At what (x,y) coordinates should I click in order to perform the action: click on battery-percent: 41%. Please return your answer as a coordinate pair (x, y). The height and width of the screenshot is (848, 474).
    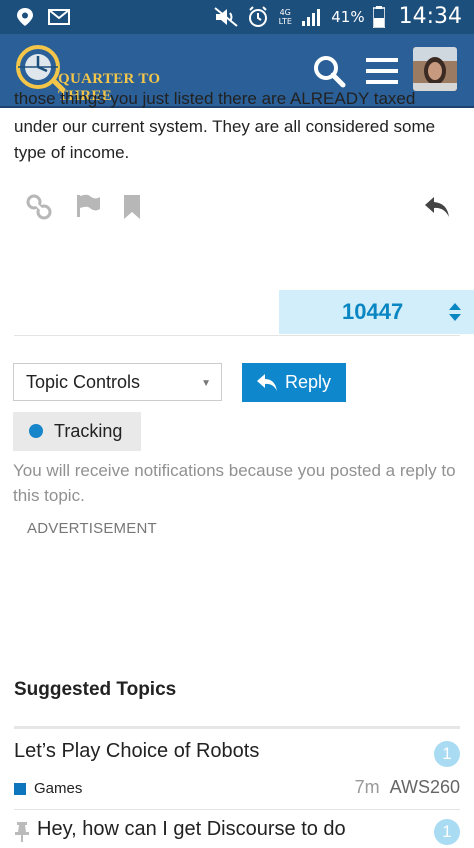
    Looking at the image, I should click on (348, 16).